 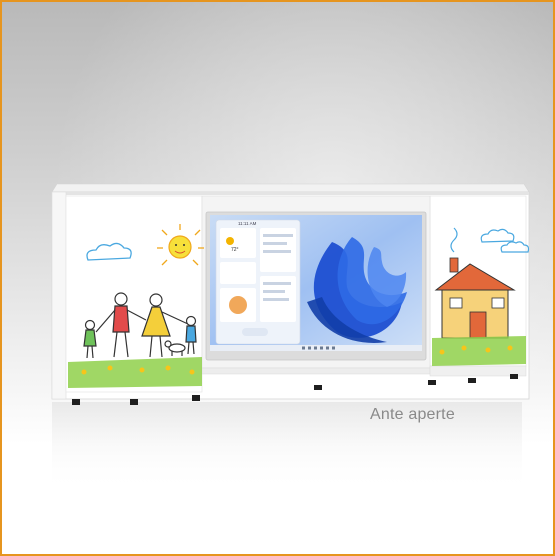 I want to click on cabinet-top, so click(x=290, y=188).